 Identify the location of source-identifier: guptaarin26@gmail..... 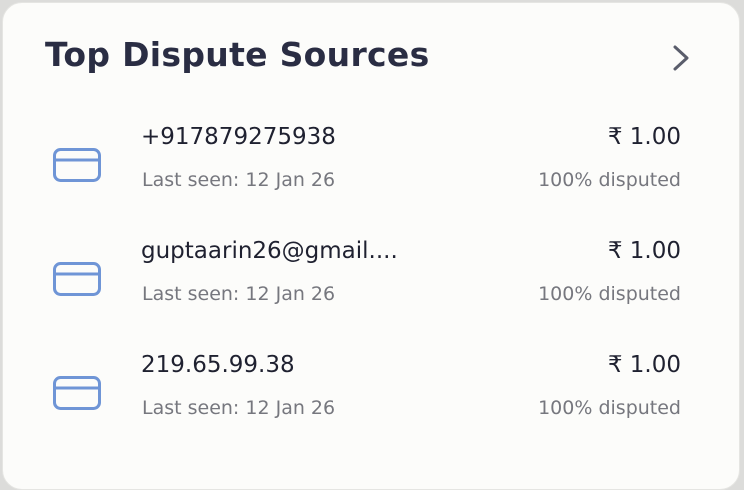
(269, 251).